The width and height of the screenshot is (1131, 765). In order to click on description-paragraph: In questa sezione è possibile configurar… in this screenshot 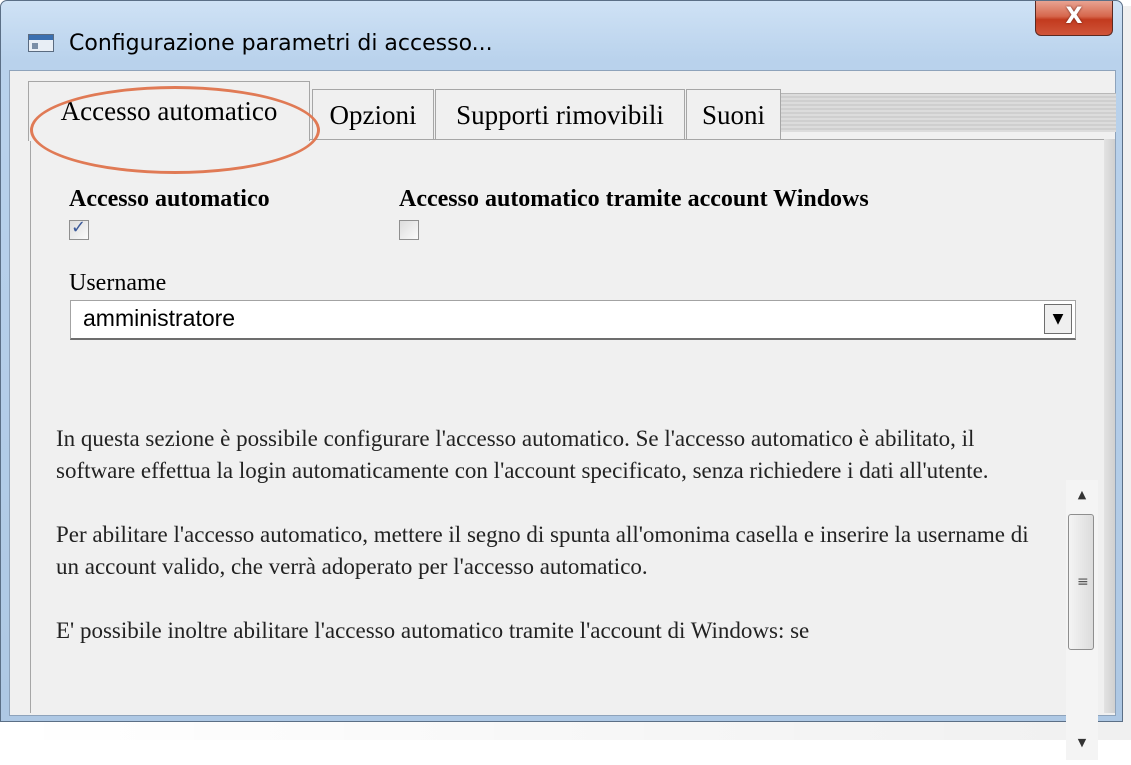, I will do `click(522, 454)`.